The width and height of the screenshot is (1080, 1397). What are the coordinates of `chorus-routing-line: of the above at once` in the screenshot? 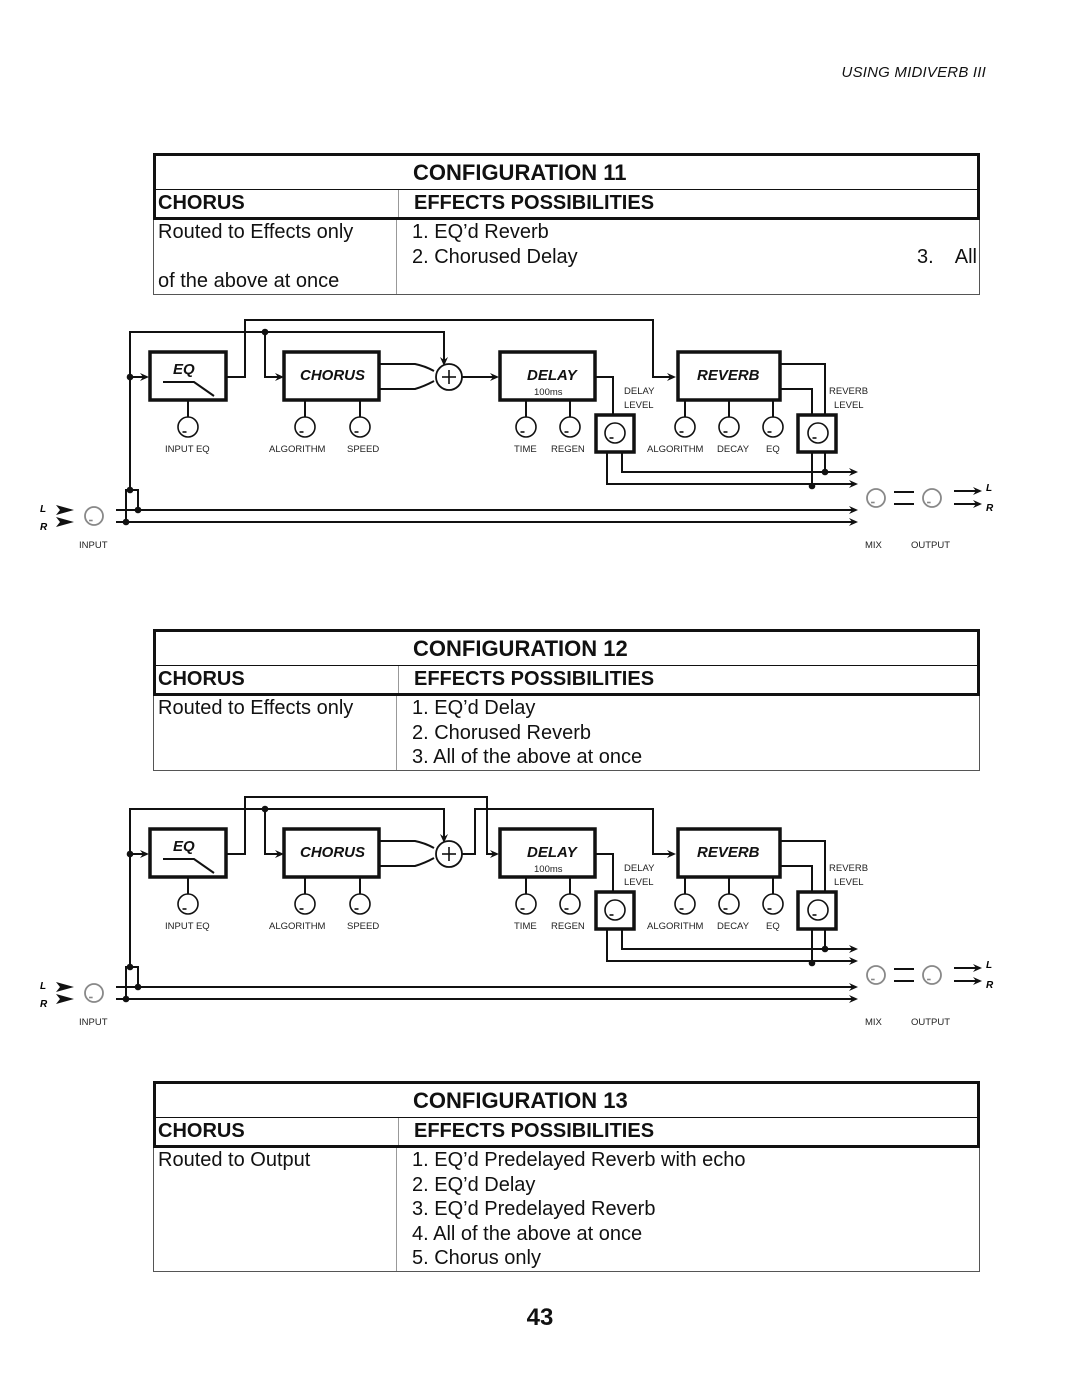 It's located at (249, 281).